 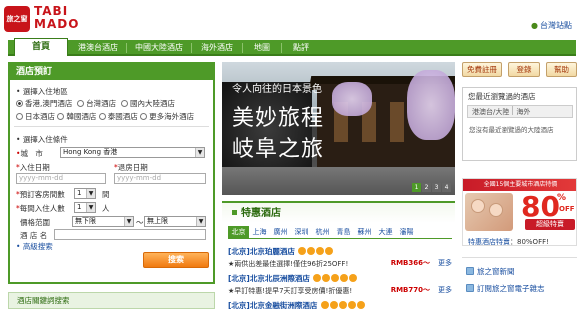 I want to click on city-label: •城 市, so click(x=29, y=153).